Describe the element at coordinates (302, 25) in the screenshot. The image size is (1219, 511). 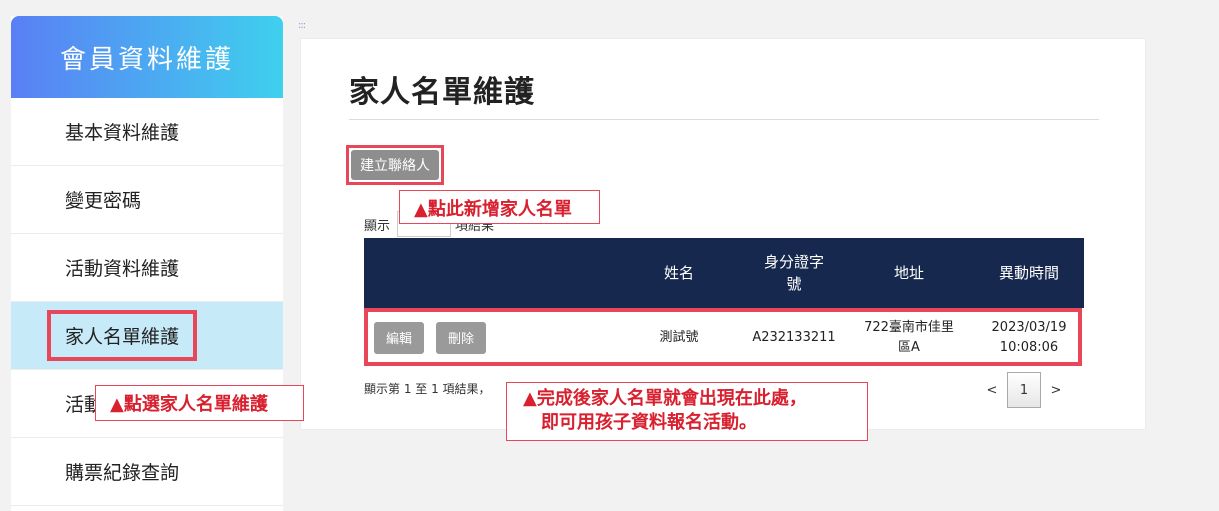
I see `drag-handle-icon: :::` at that location.